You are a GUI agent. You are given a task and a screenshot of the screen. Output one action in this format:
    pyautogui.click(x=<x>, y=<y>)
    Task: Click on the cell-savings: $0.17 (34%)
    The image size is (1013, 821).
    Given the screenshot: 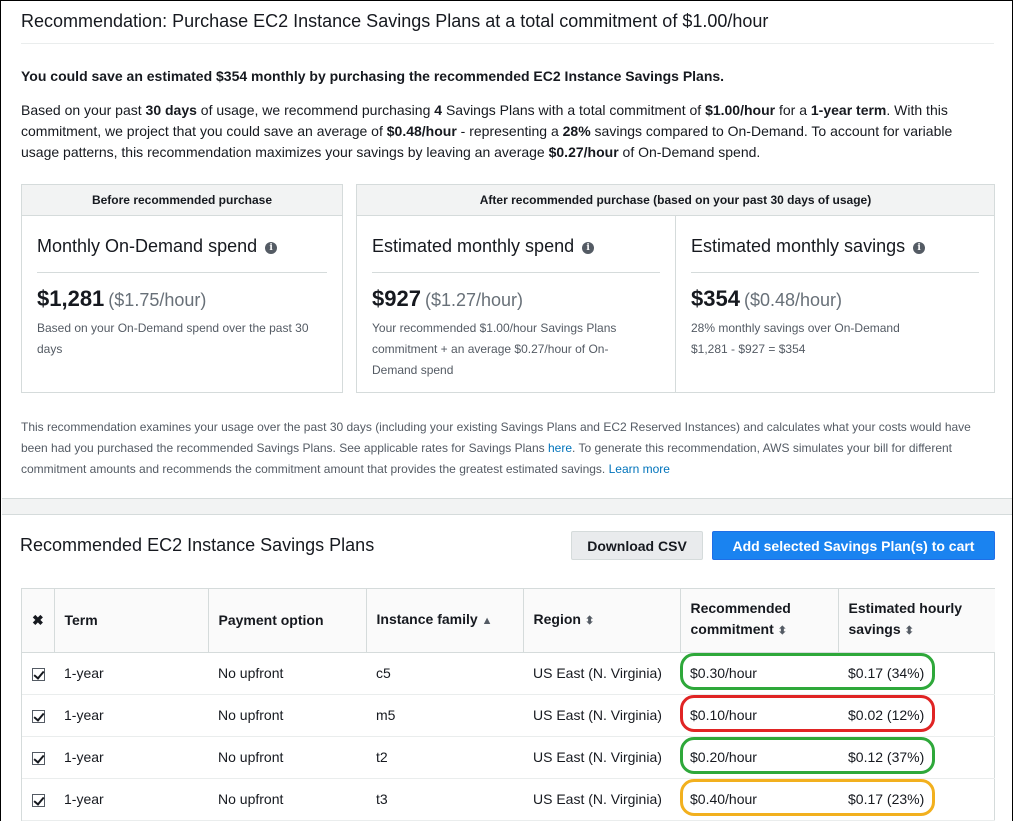 What is the action you would take?
    pyautogui.click(x=916, y=673)
    